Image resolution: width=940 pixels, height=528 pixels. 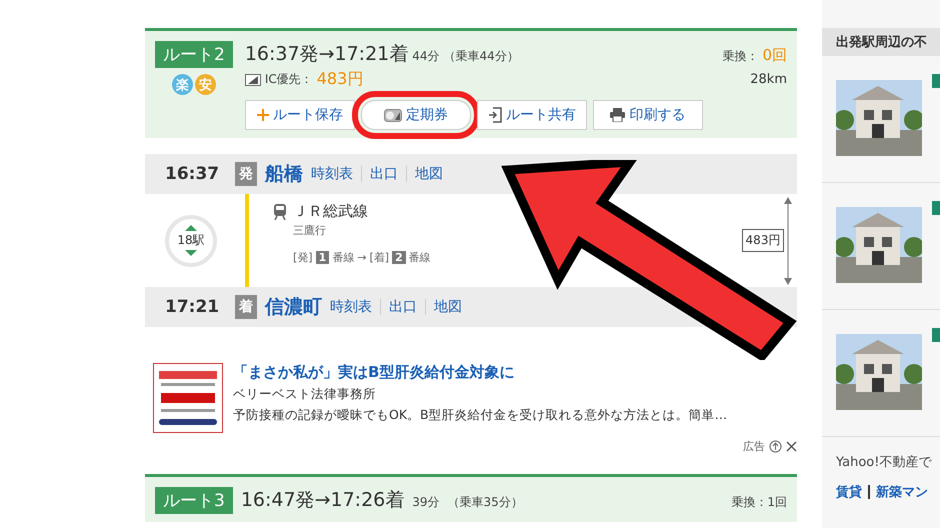 I want to click on platform-number: 1, so click(x=323, y=257).